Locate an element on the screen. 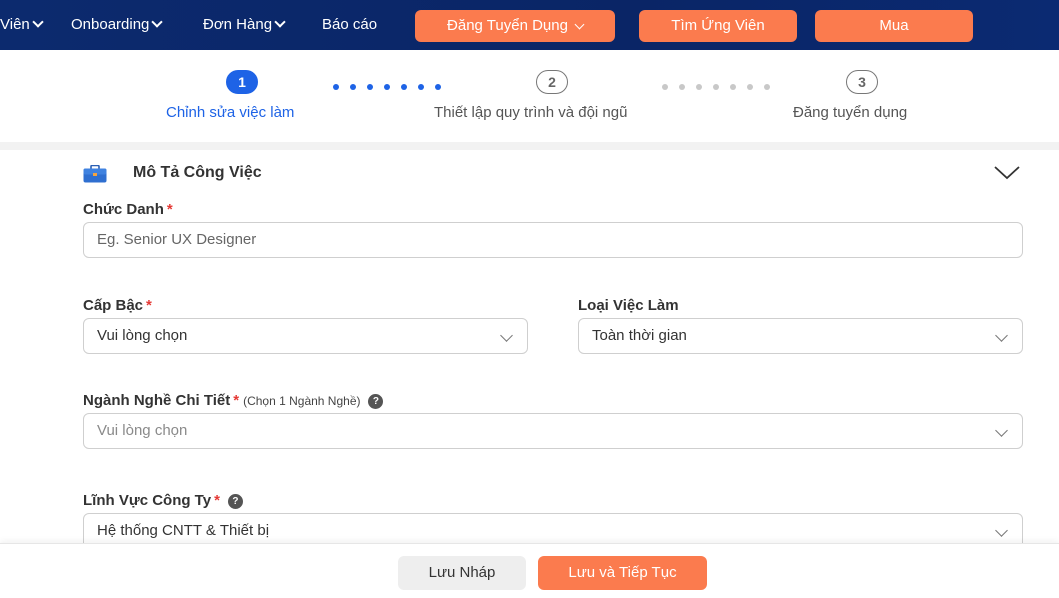 The image size is (1059, 598). industry-select-value: Vui lòng chọn is located at coordinates (142, 430).